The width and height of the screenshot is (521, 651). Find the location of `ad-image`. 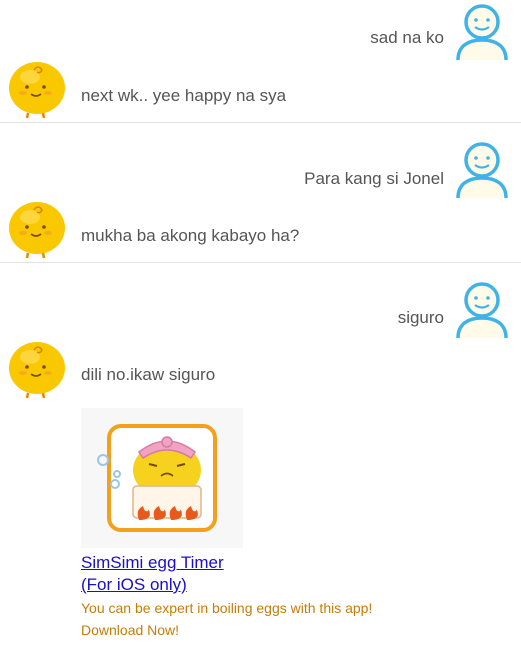

ad-image is located at coordinates (162, 478).